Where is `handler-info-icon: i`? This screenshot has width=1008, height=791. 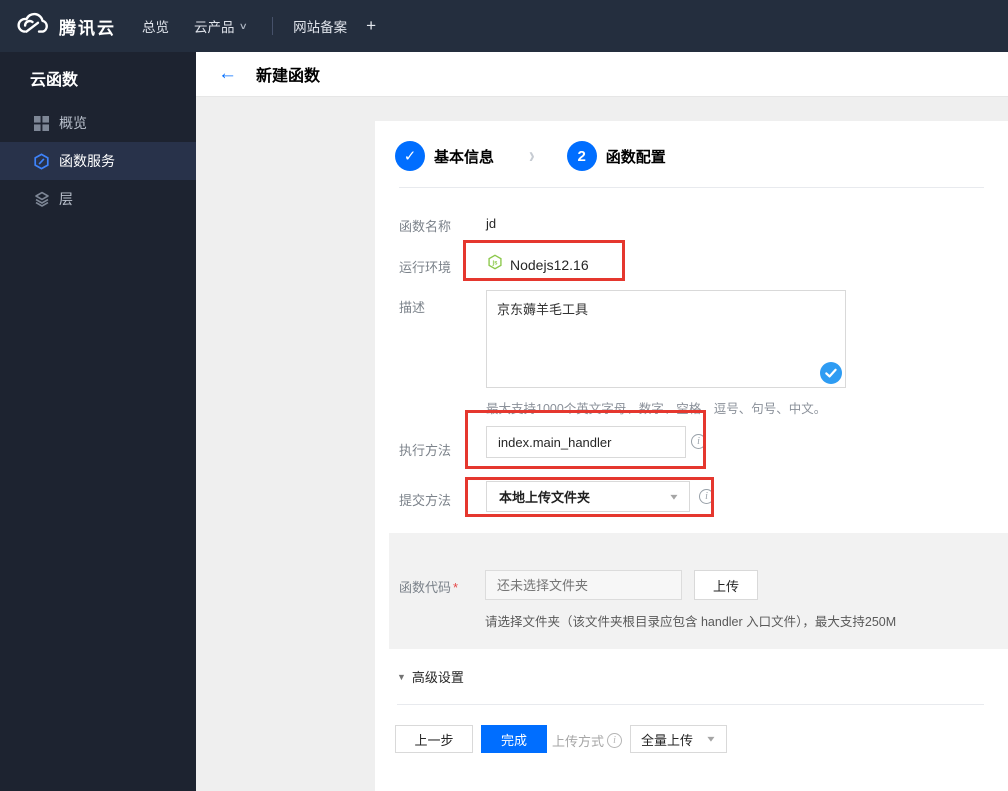
handler-info-icon: i is located at coordinates (698, 441).